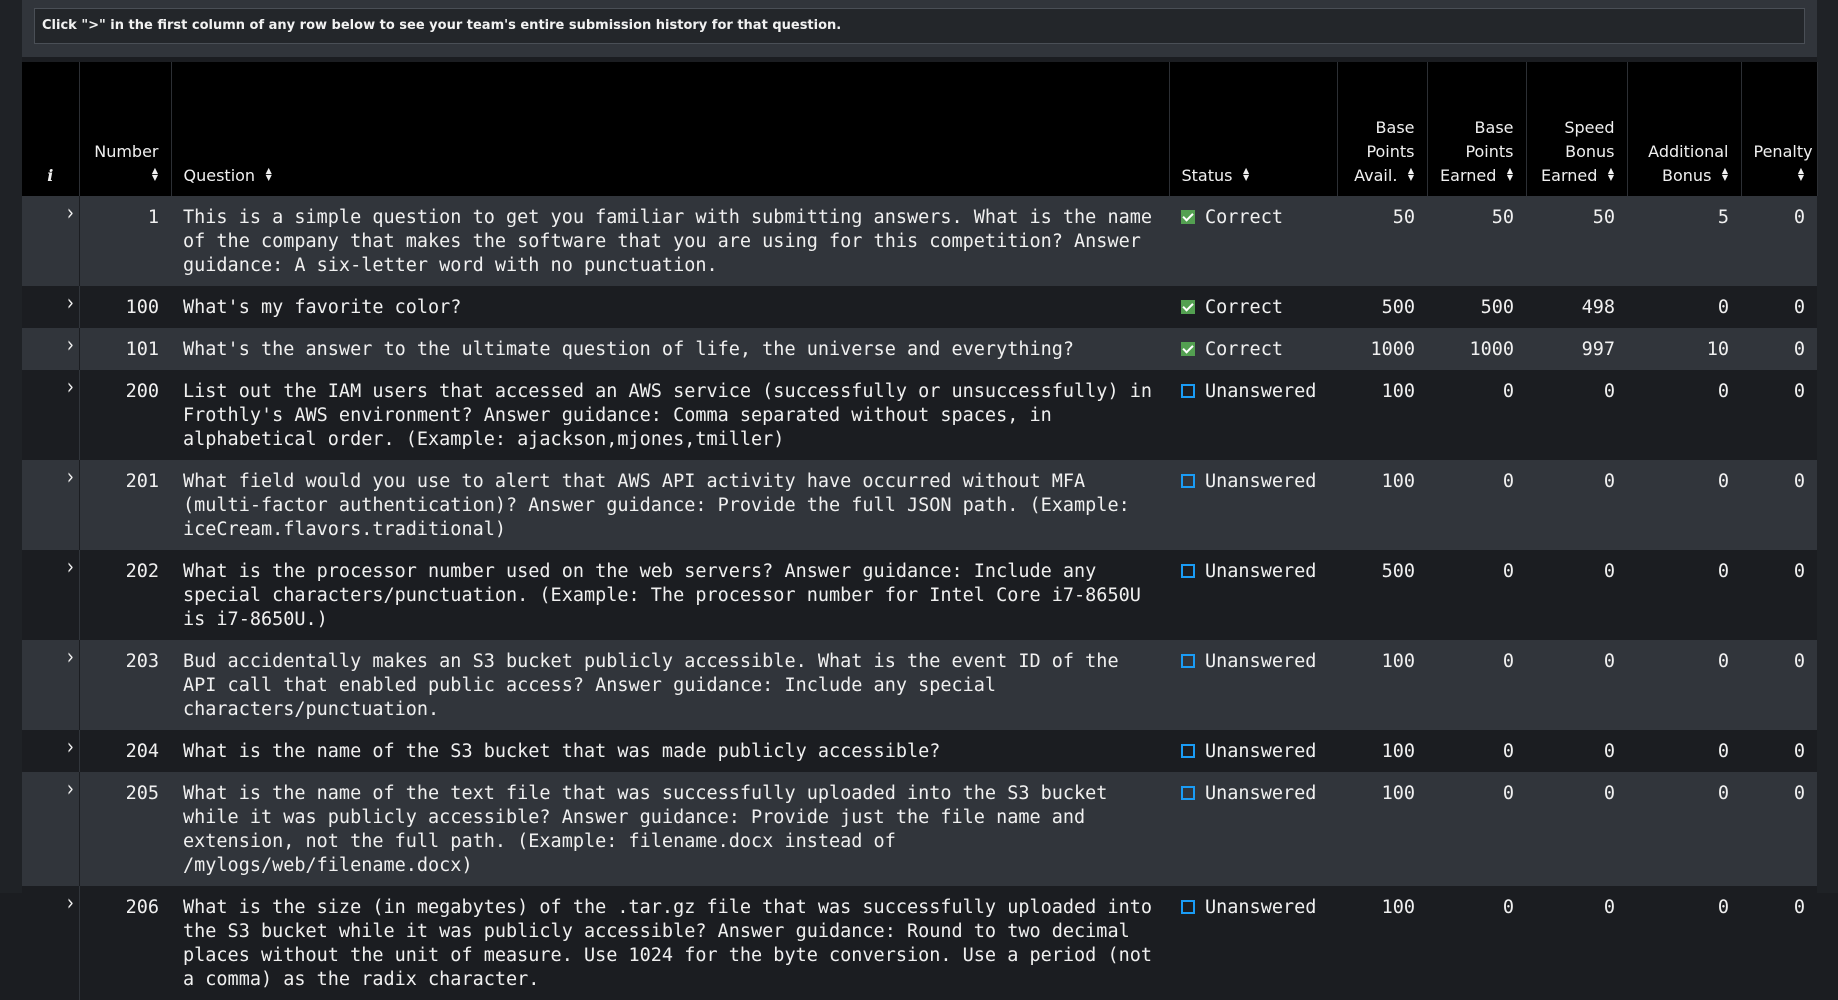  What do you see at coordinates (125, 829) in the screenshot?
I see `question-number: 205` at bounding box center [125, 829].